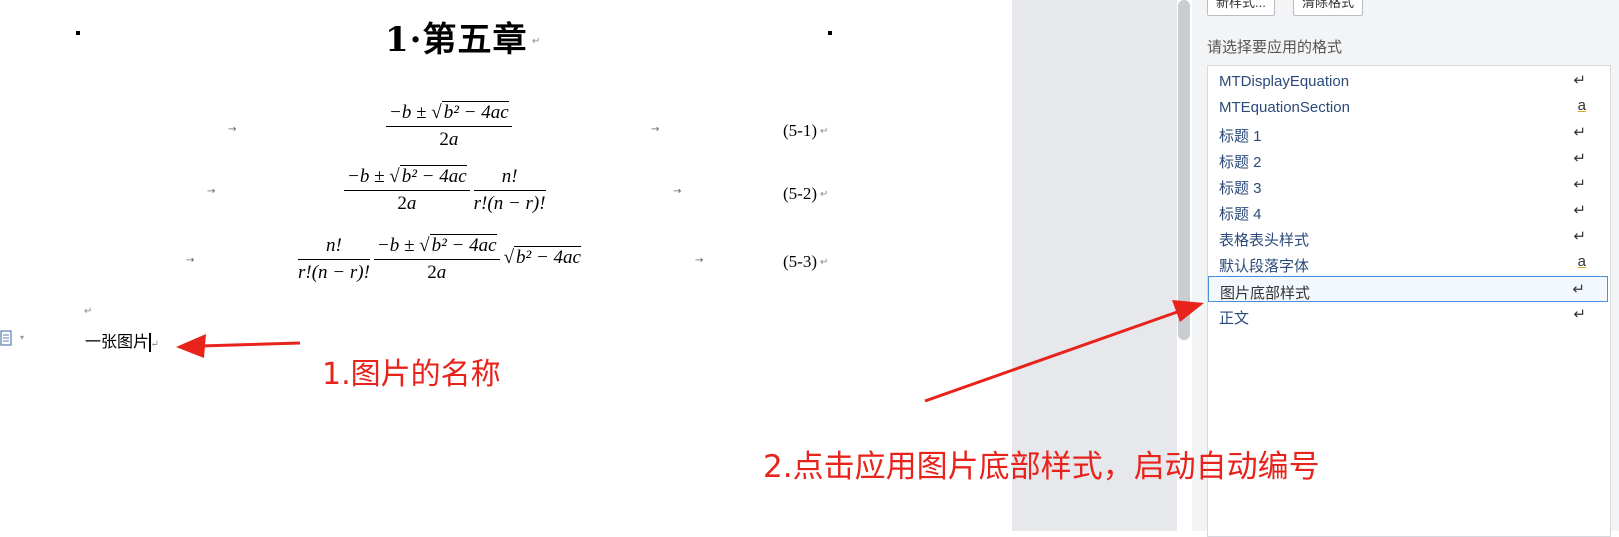 This screenshot has height=537, width=1619. I want to click on style-item-label: 标题 4, so click(1240, 214).